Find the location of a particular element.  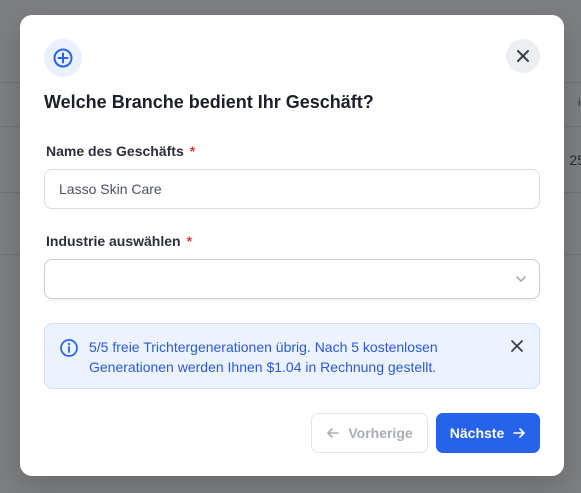

previous-button: Vorherige is located at coordinates (369, 433).